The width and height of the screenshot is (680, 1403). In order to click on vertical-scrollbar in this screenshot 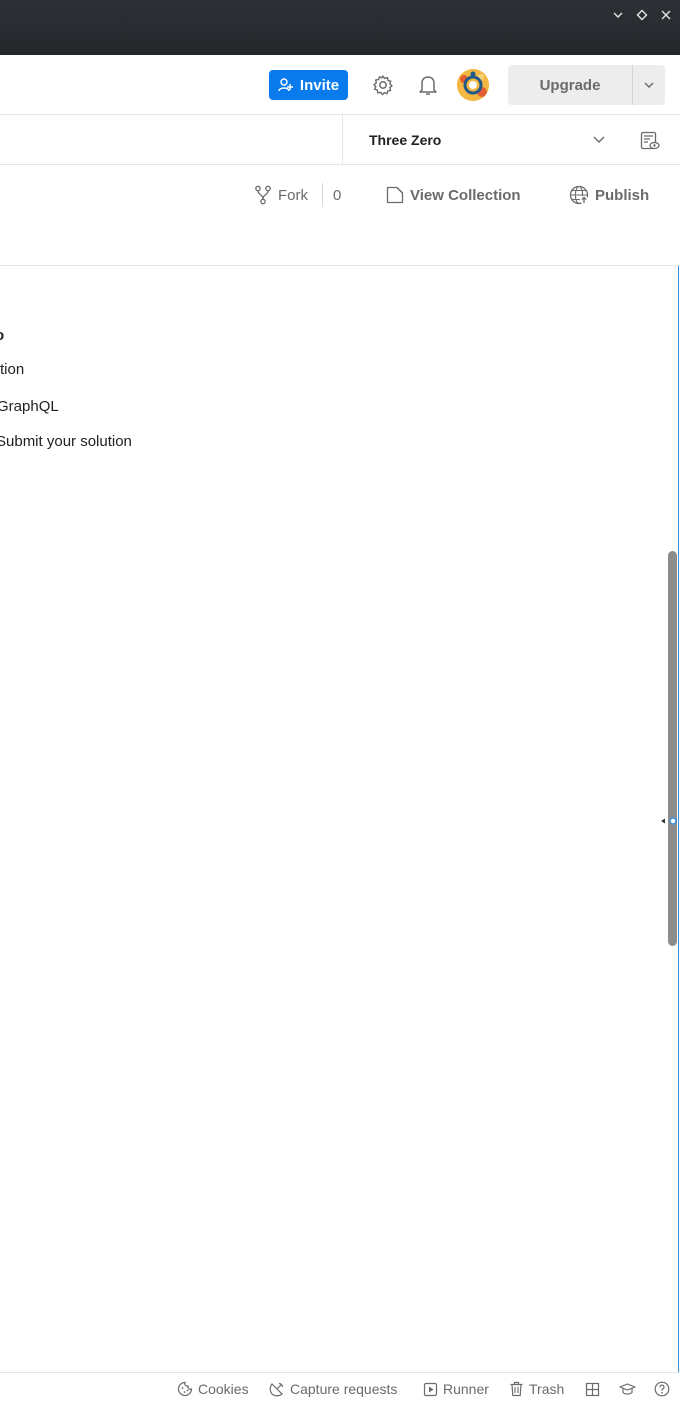, I will do `click(672, 748)`.